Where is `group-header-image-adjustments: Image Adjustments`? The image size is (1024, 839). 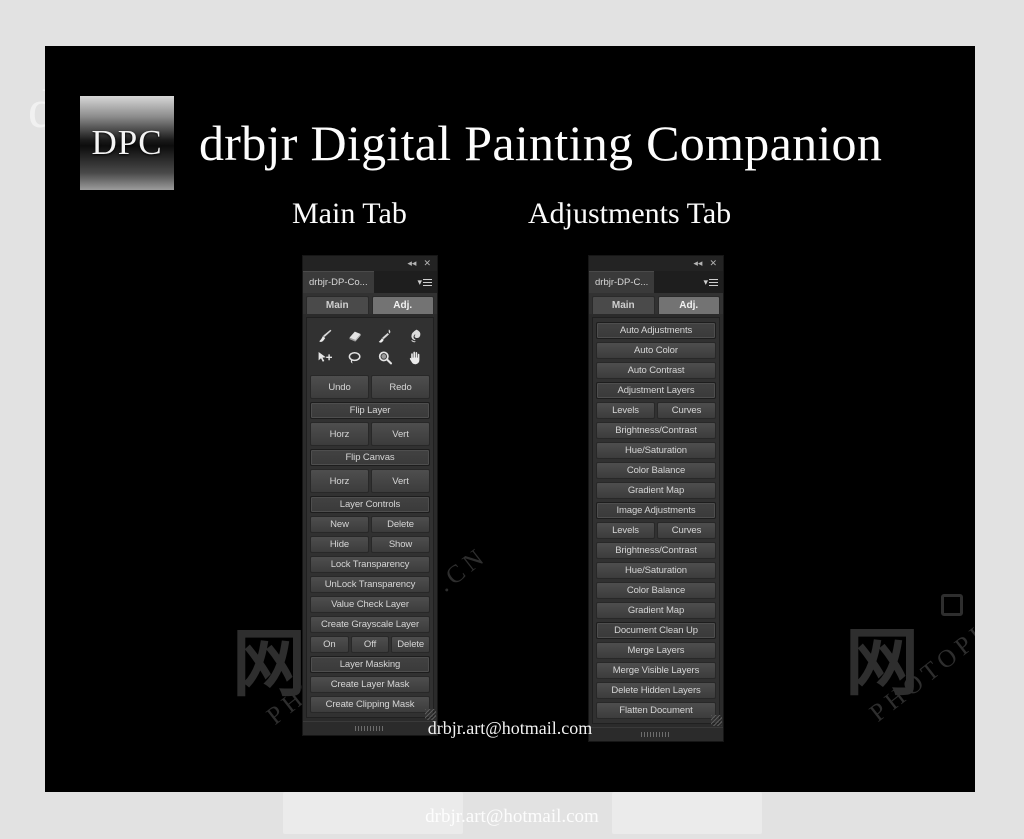
group-header-image-adjustments: Image Adjustments is located at coordinates (656, 510).